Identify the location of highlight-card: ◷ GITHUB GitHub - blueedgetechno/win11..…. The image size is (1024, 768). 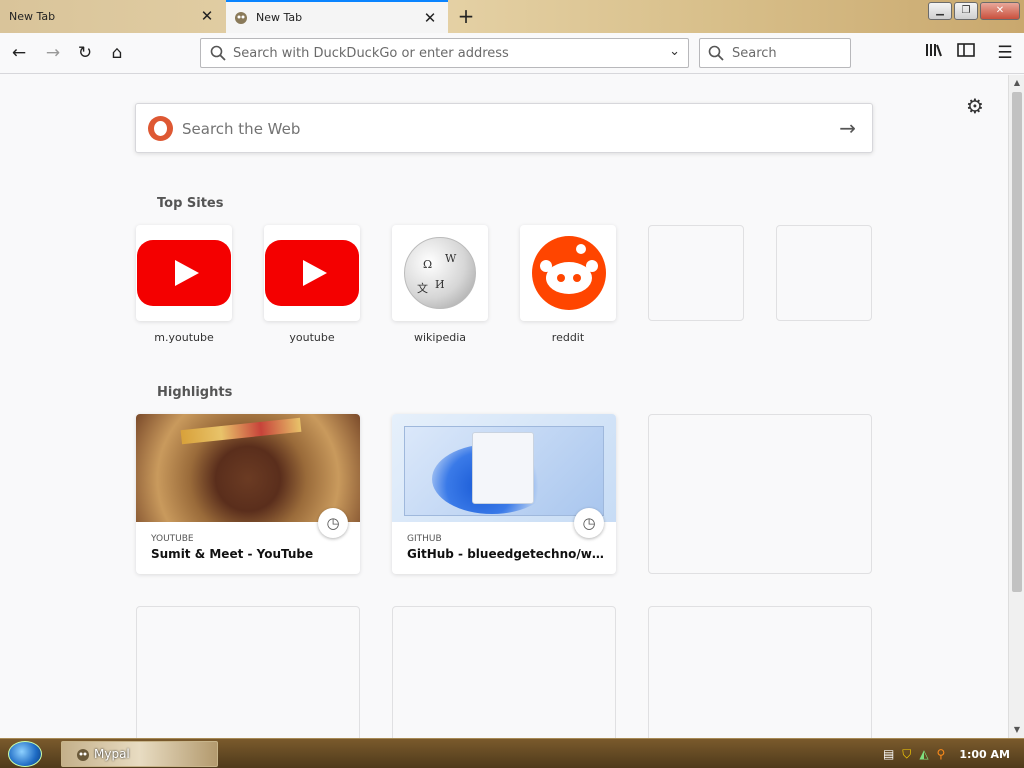
(504, 494).